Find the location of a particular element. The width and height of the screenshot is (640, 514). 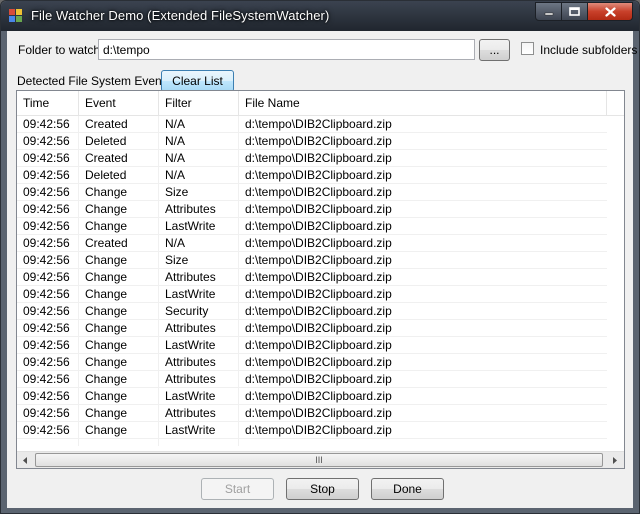

maximize-button is located at coordinates (575, 11).